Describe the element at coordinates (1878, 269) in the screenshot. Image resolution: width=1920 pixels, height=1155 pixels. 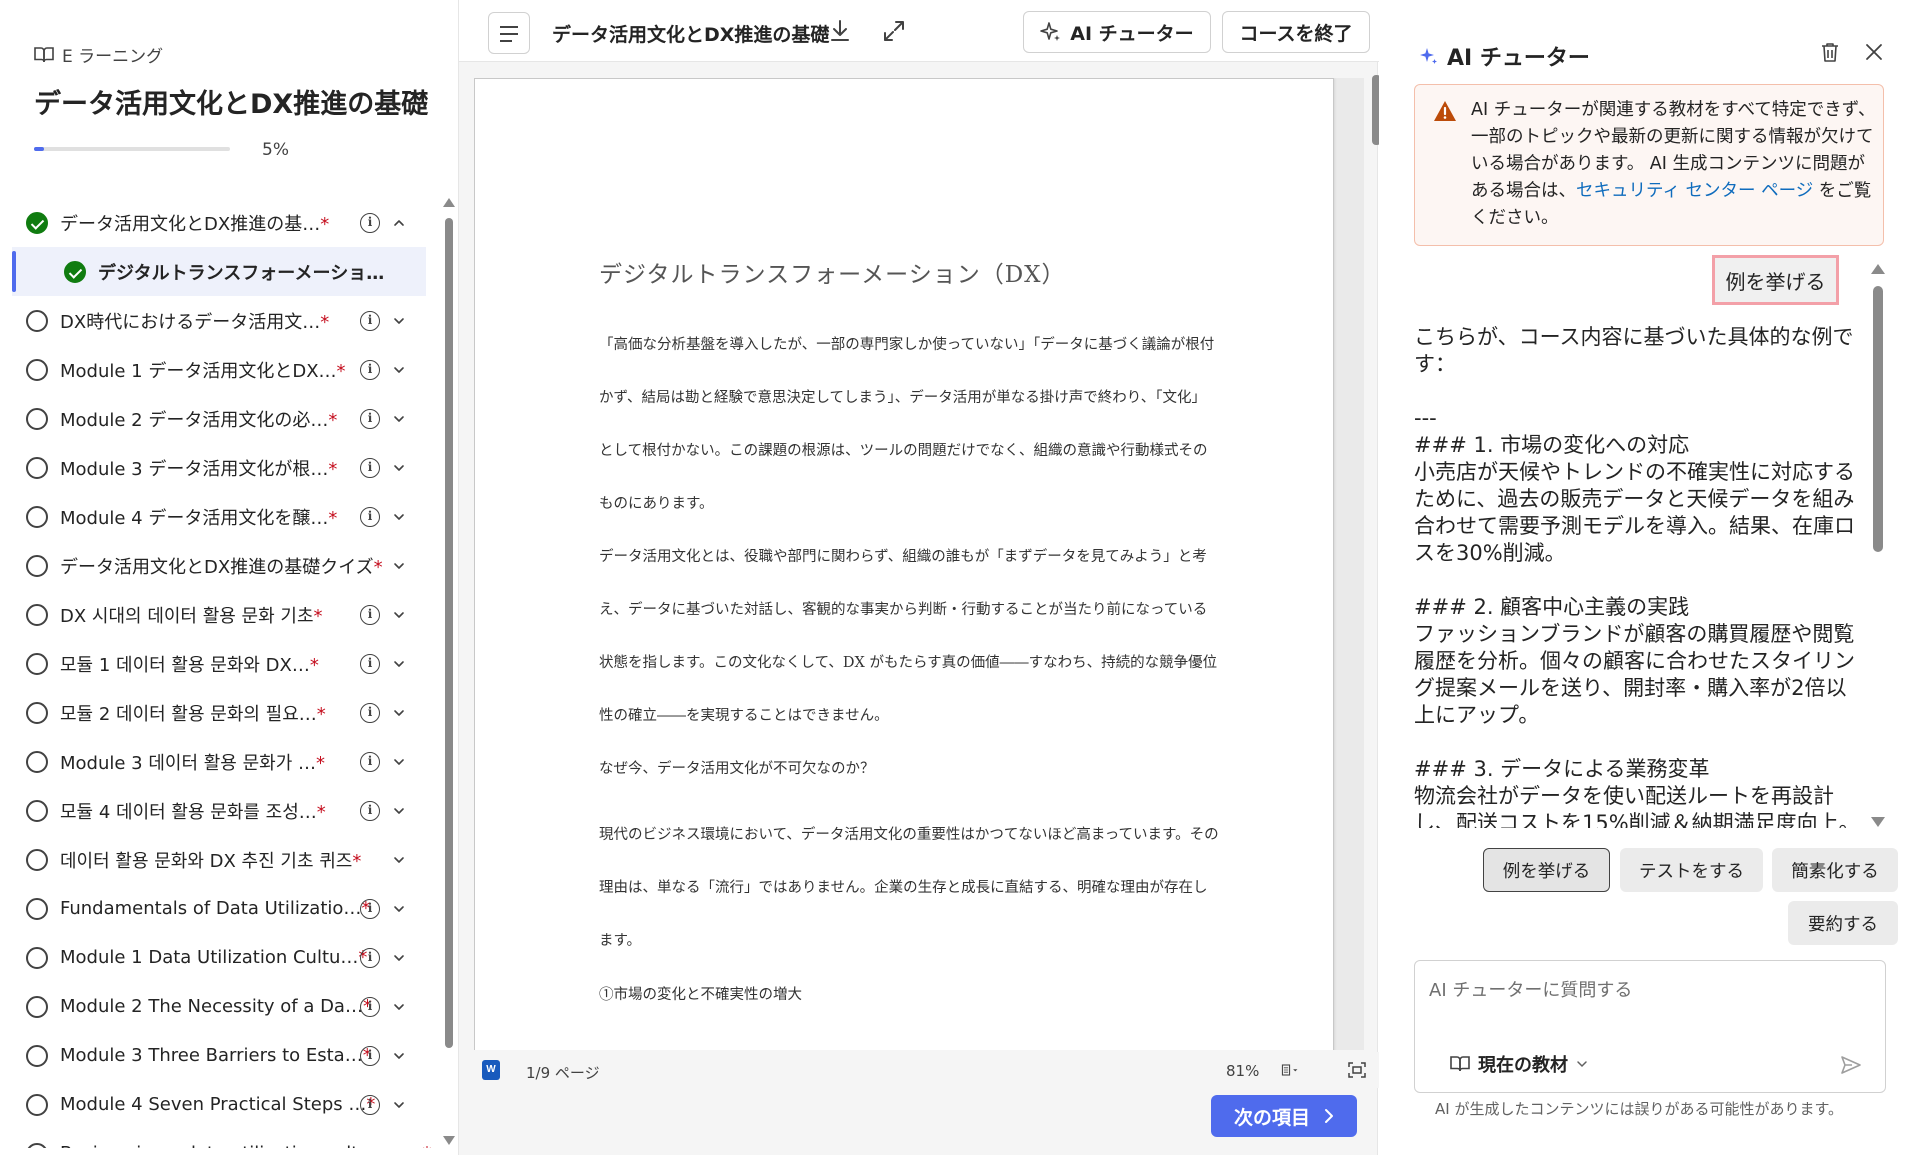
I see `chat-scroll-up-icon` at that location.